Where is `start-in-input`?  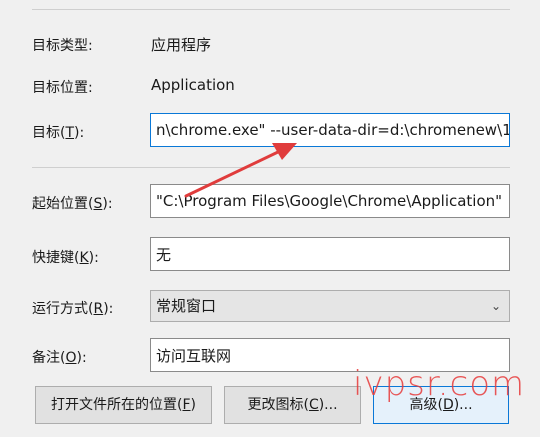
start-in-input is located at coordinates (332, 201).